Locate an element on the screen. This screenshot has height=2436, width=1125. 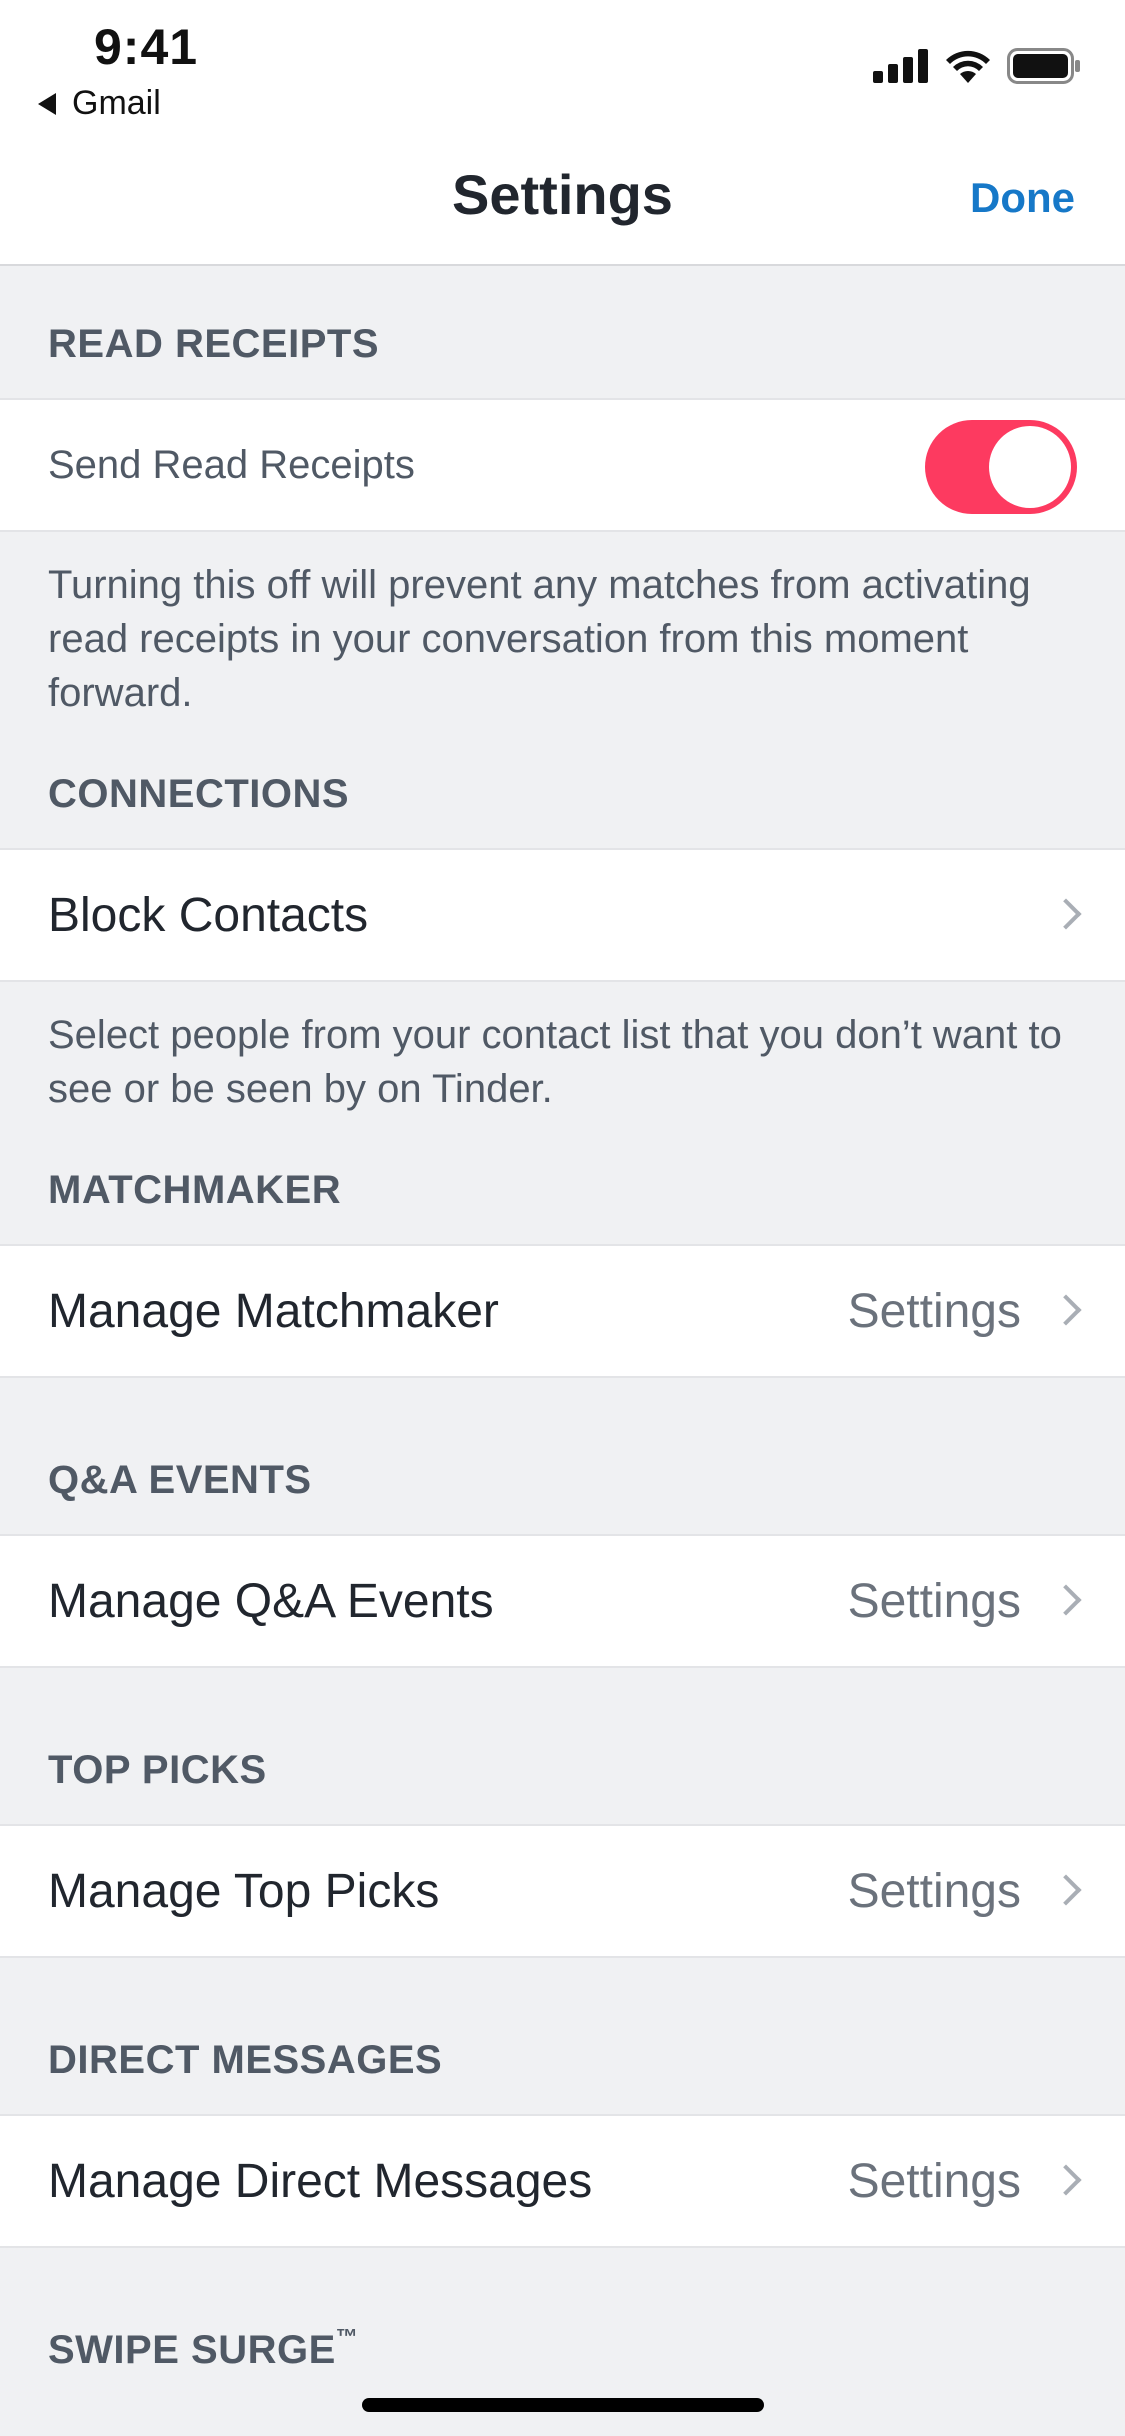
manage-qa-events-value: Settings is located at coordinates (934, 1601).